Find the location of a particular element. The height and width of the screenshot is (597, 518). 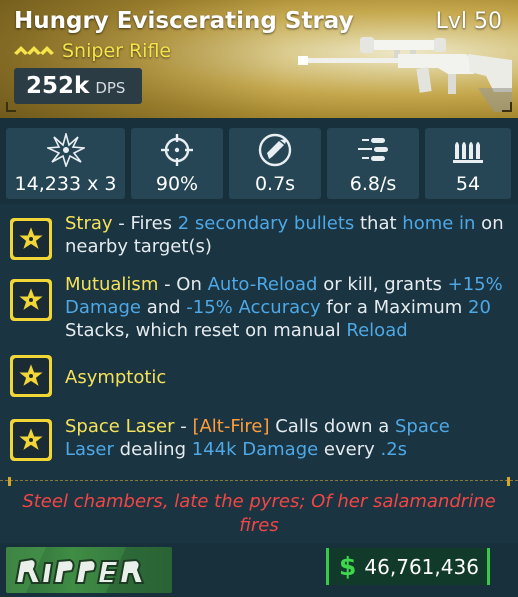

item-footer: $ 46,761,436 is located at coordinates (259, 570).